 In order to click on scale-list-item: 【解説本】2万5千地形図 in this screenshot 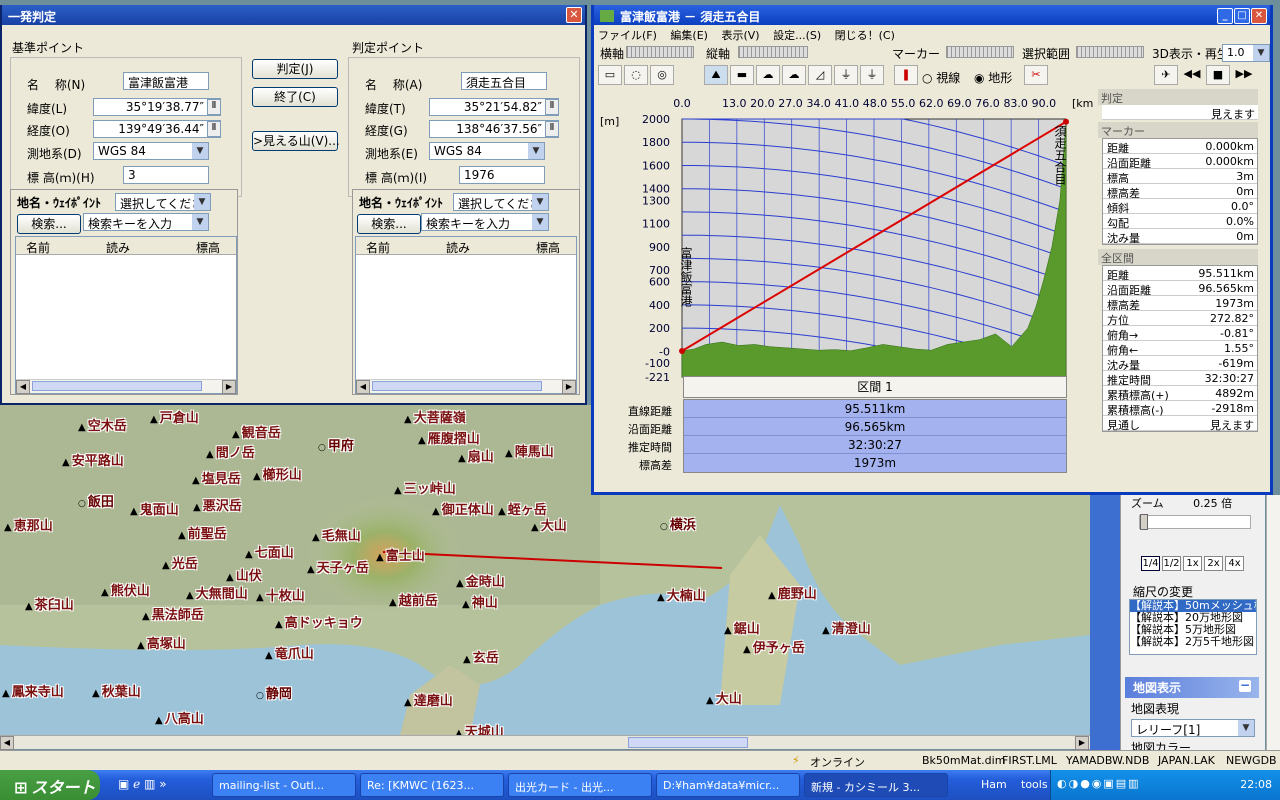, I will do `click(1193, 642)`.